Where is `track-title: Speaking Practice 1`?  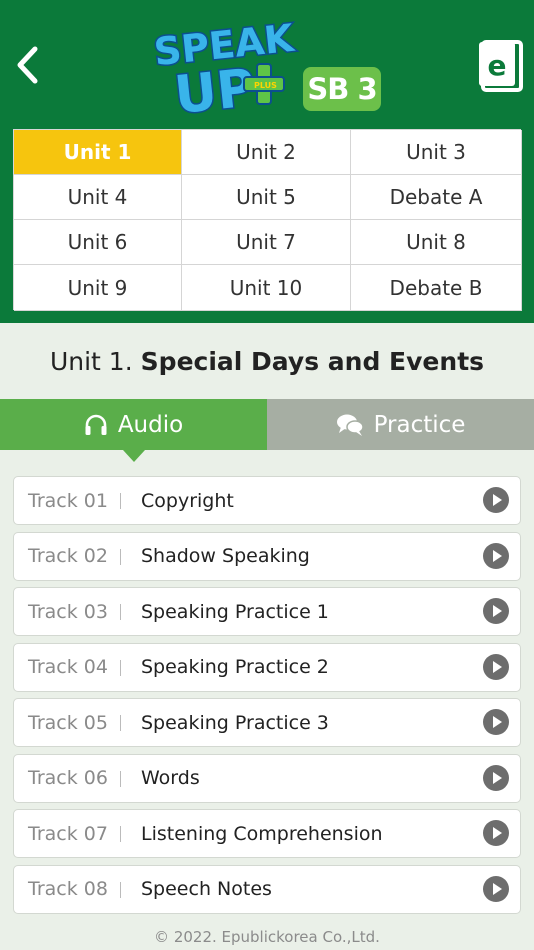
track-title: Speaking Practice 1 is located at coordinates (235, 611).